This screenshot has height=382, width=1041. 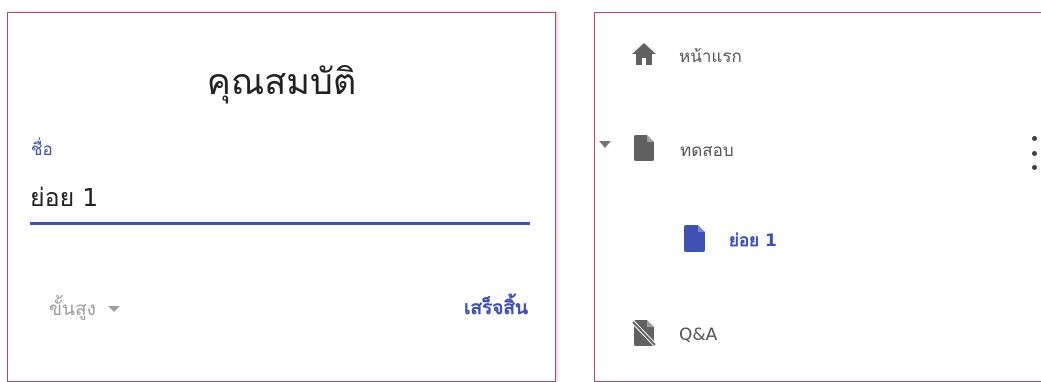 I want to click on expand-caret-icon, so click(x=605, y=144).